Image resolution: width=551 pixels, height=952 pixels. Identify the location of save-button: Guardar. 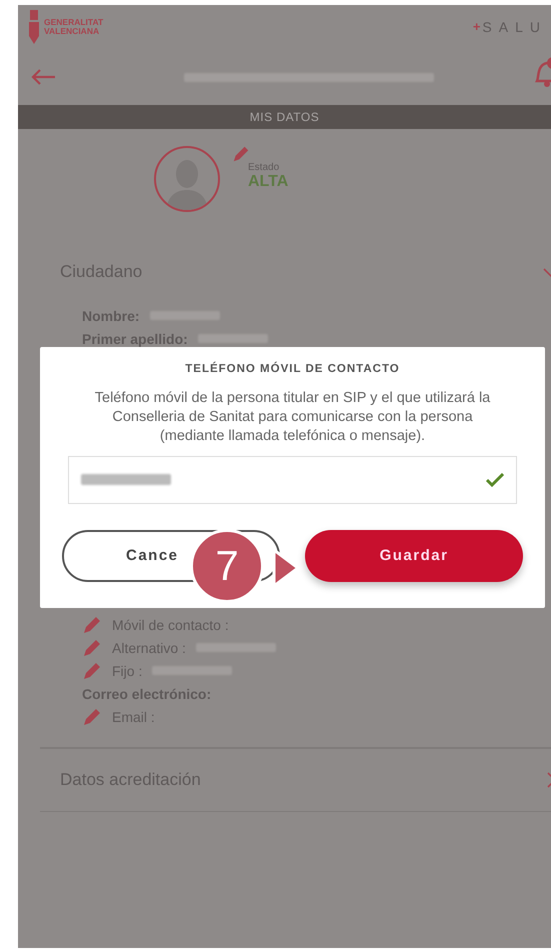
(414, 556).